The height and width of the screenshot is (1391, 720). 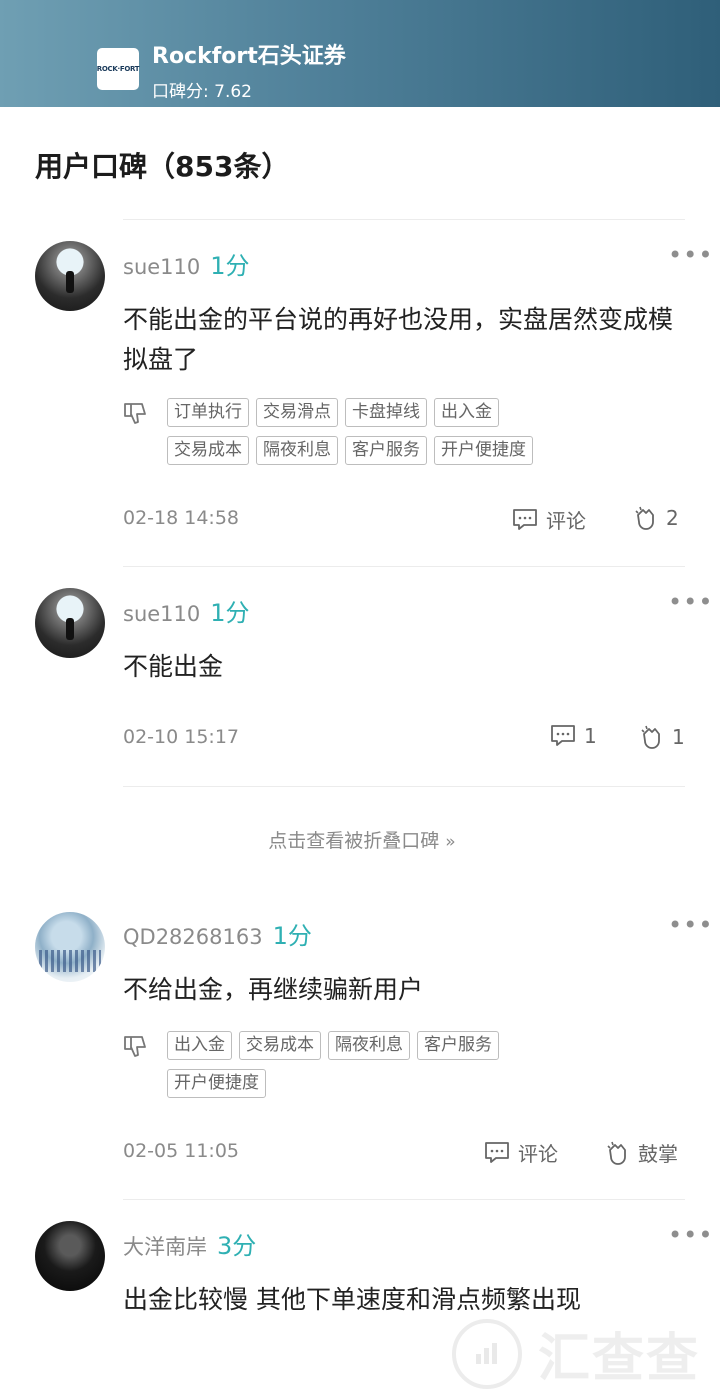 What do you see at coordinates (590, 736) in the screenshot?
I see `comment-count: 1` at bounding box center [590, 736].